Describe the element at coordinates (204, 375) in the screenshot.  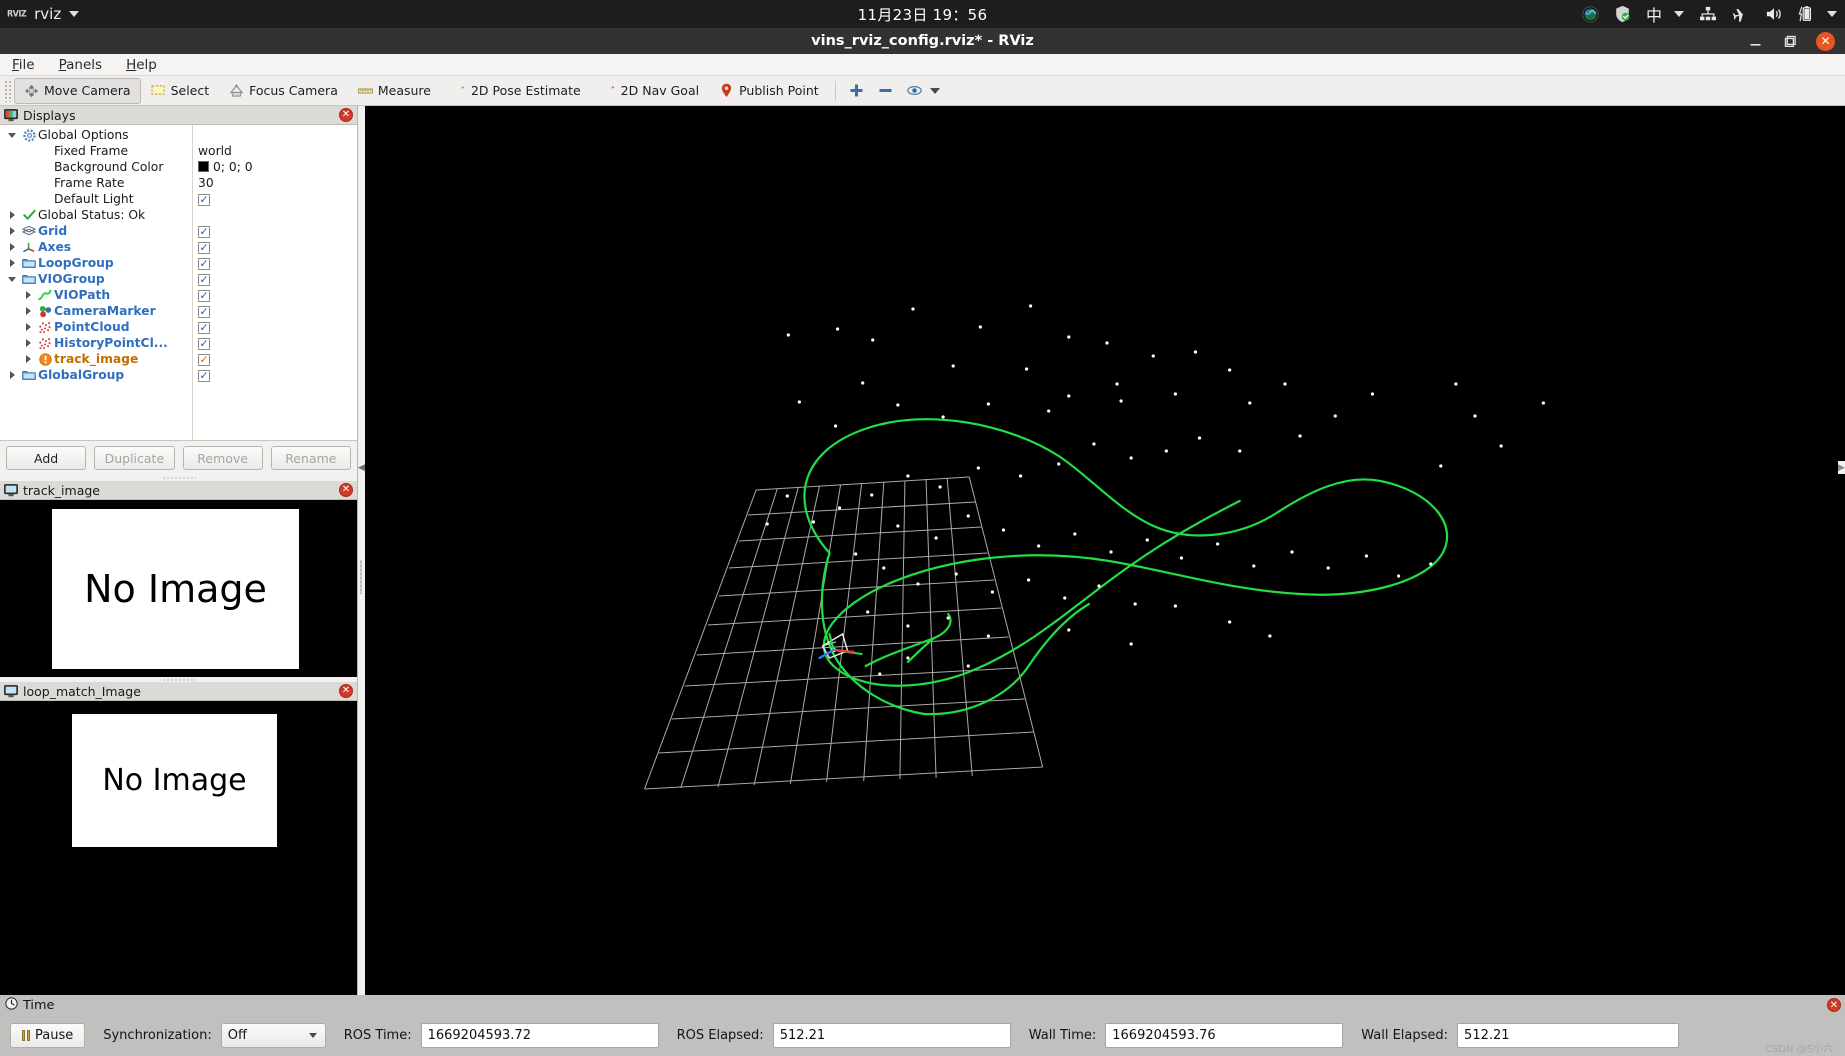
I see `tree-item-globalgroup-checkbox: ✓` at that location.